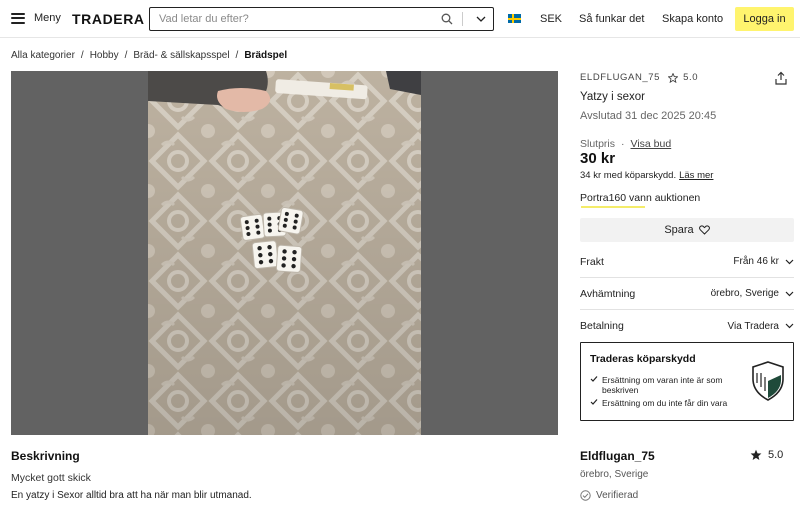 Image resolution: width=800 pixels, height=507 pixels. Describe the element at coordinates (181, 55) in the screenshot. I see `breadcrumb-item: Bräd- & sällskapsspel` at that location.